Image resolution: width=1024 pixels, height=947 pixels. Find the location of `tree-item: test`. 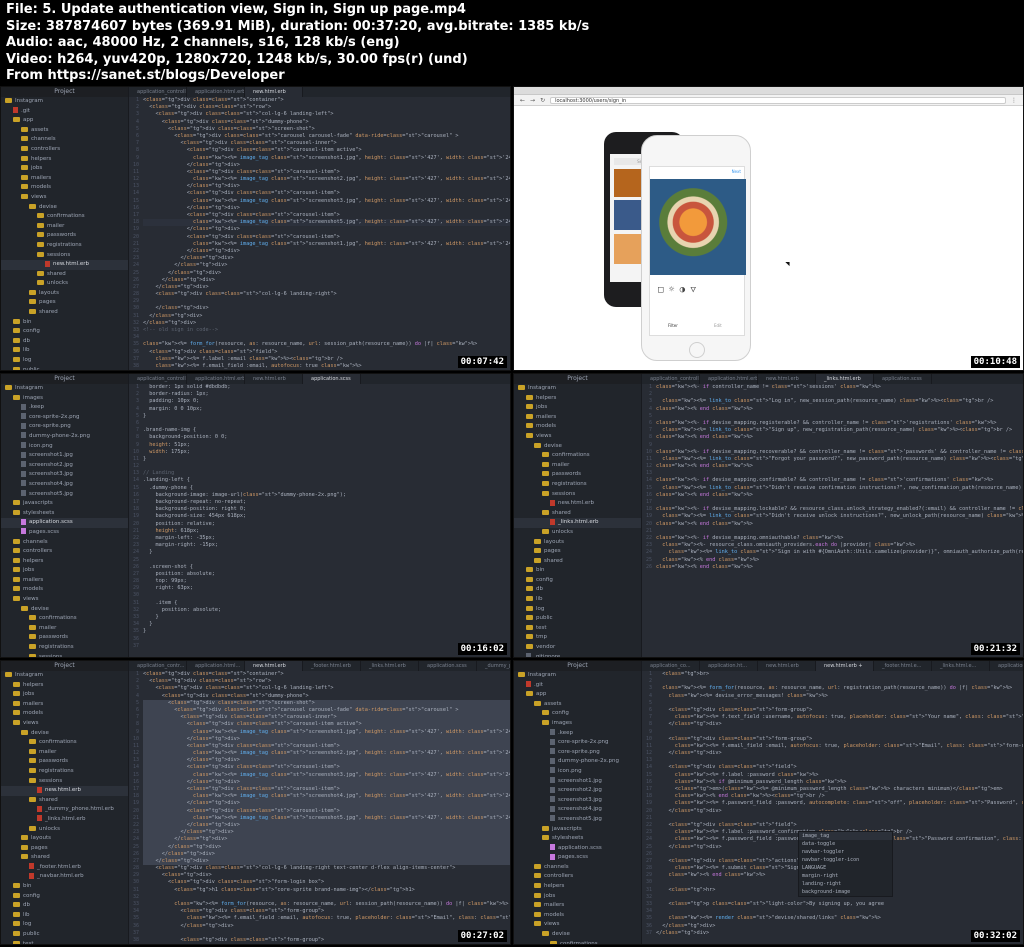

tree-item: test is located at coordinates (64, 942).